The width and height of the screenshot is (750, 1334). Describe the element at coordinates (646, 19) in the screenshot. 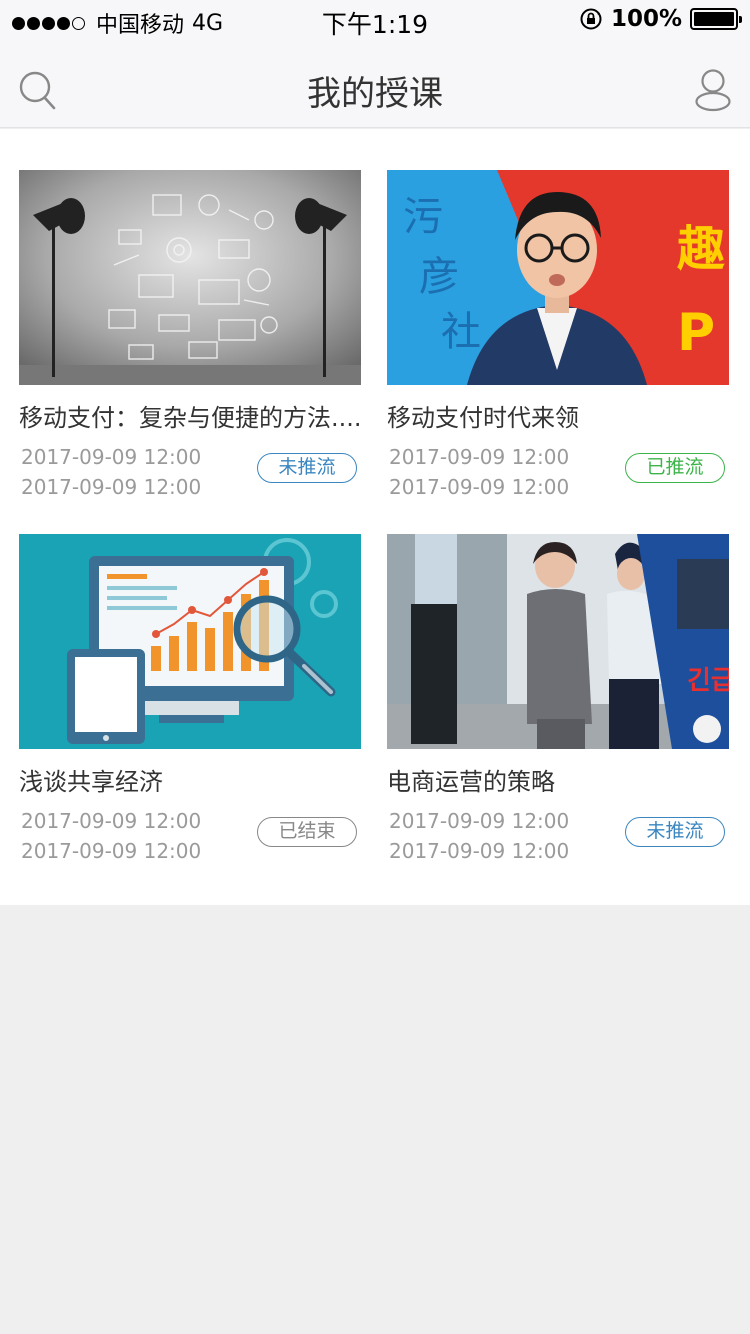

I see `battery-percent: 100%` at that location.